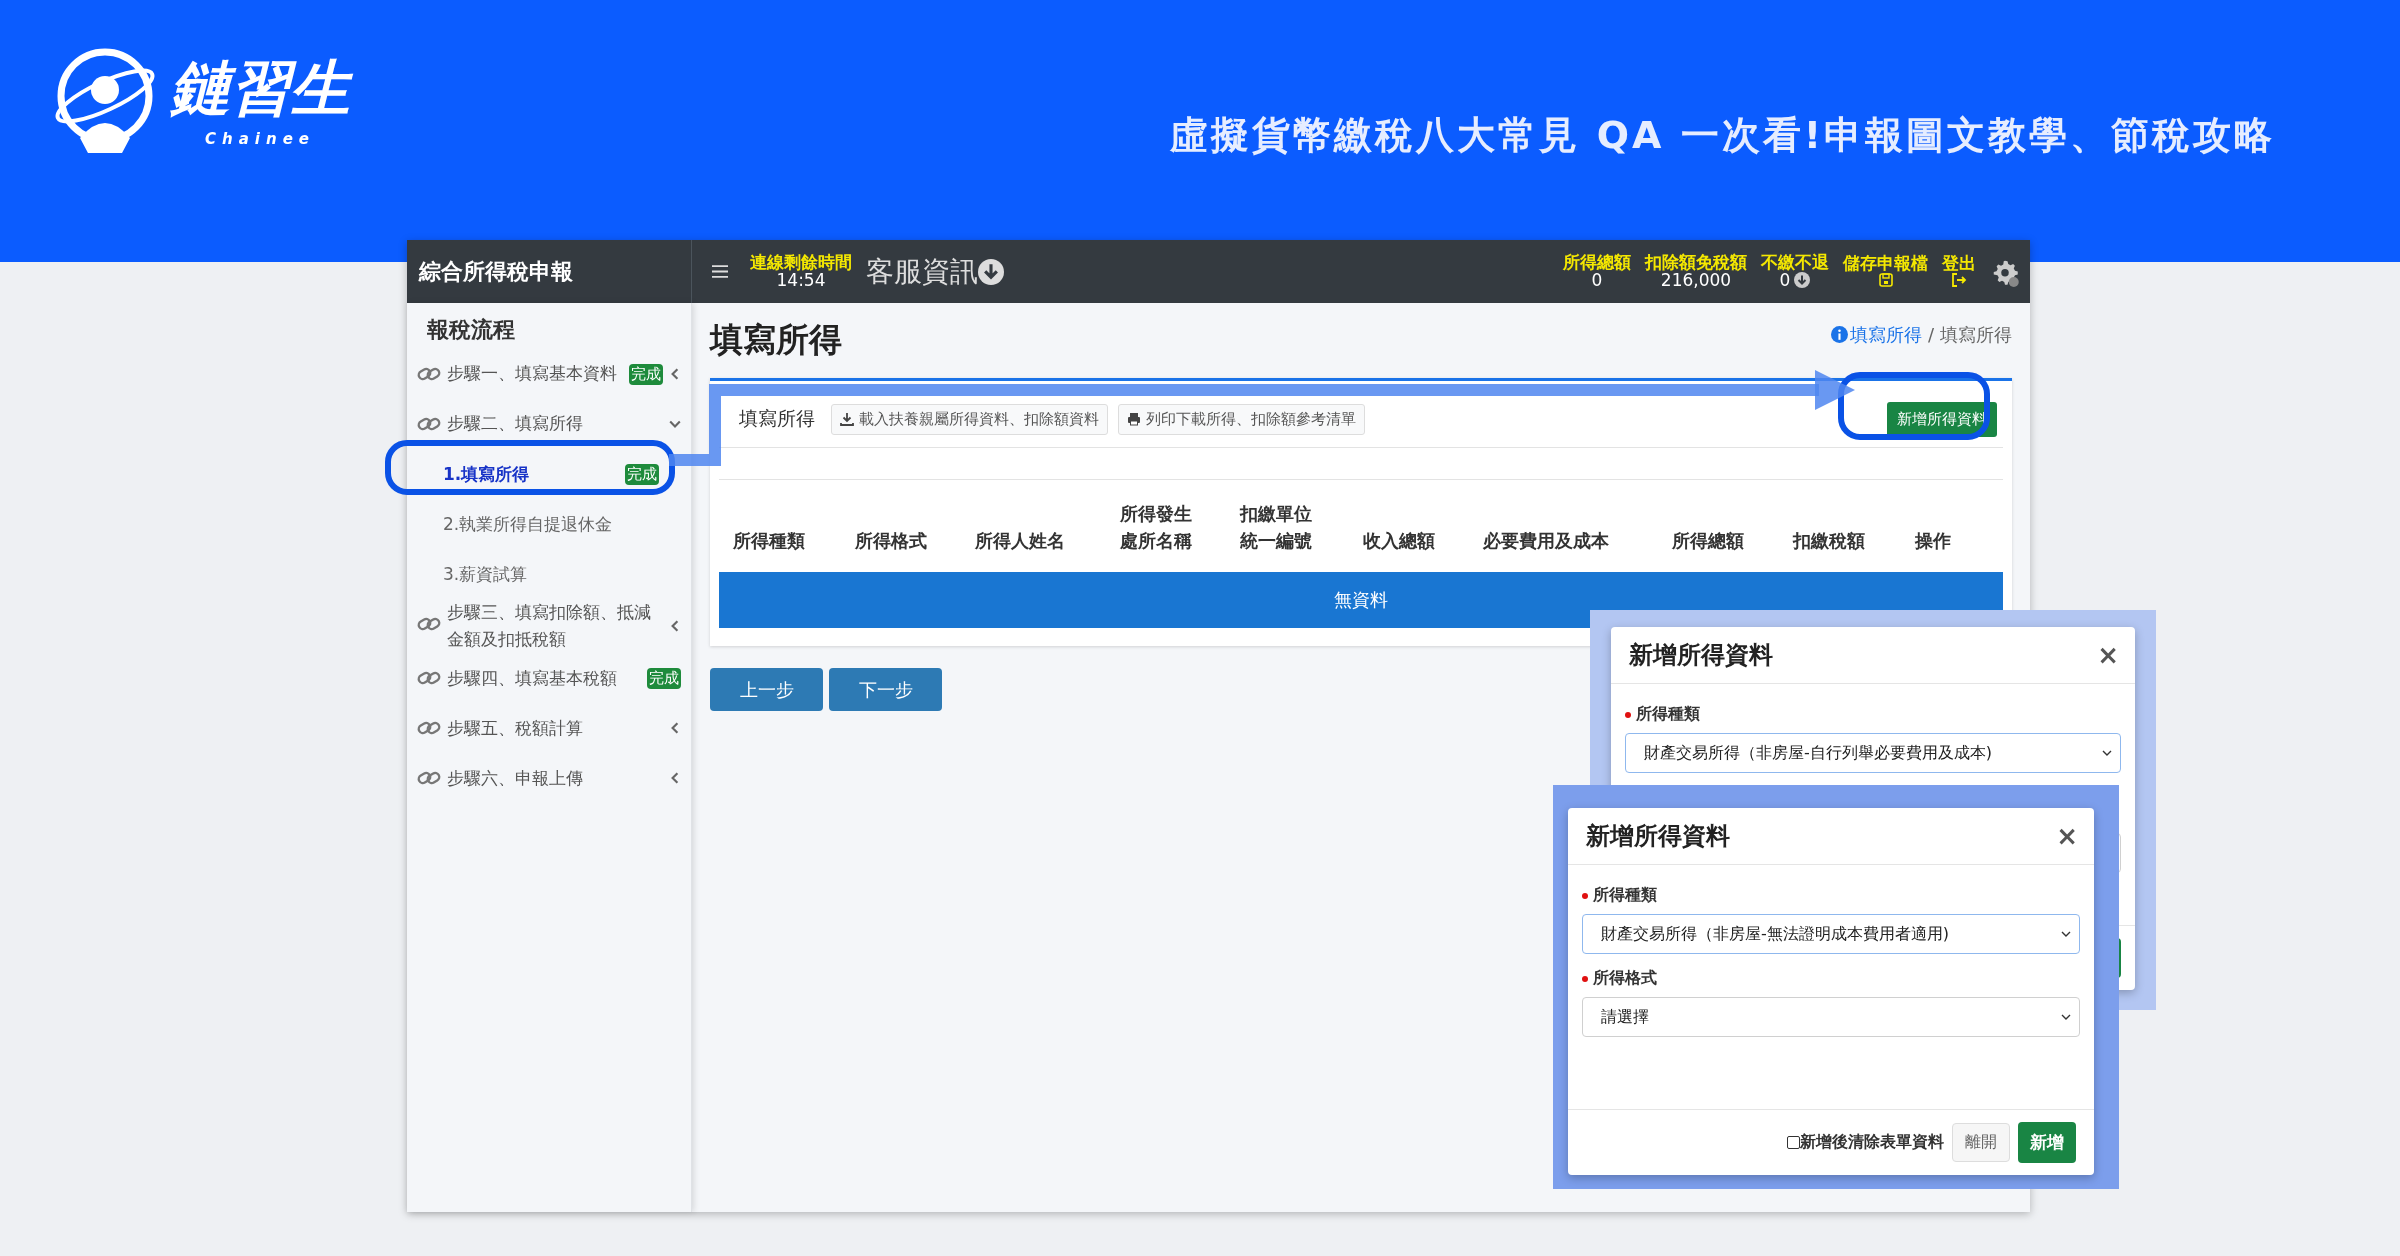  What do you see at coordinates (1399, 541) in the screenshot?
I see `column-header: 收入總額` at bounding box center [1399, 541].